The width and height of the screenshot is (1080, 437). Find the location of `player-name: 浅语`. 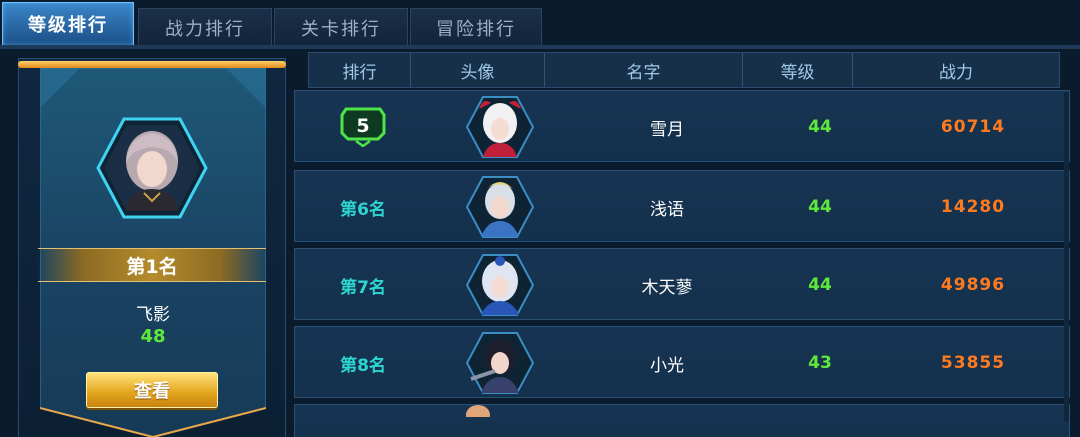

player-name: 浅语 is located at coordinates (667, 209).